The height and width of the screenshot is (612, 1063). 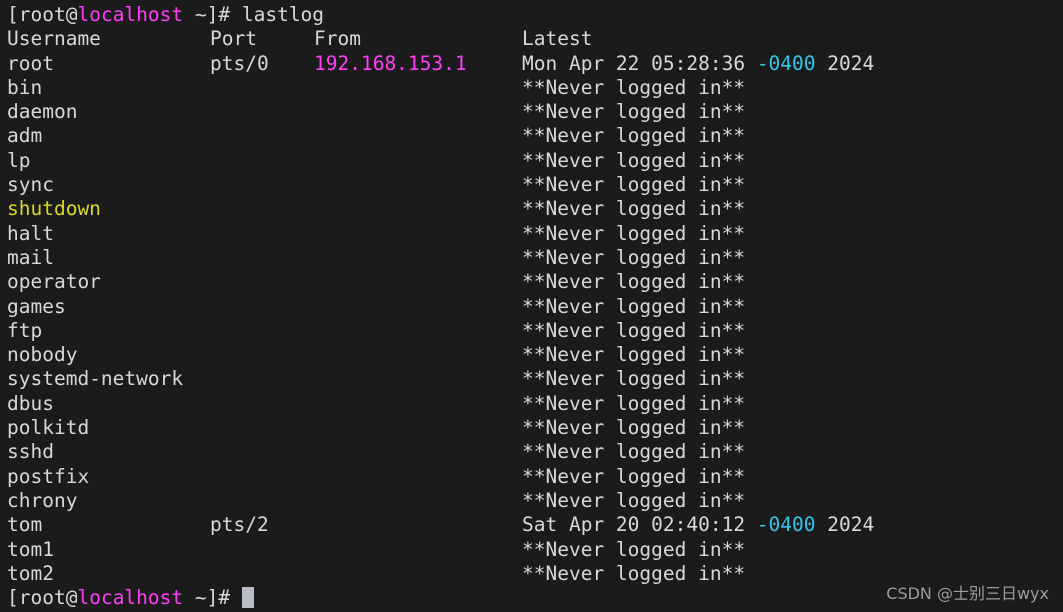 I want to click on cell-latest: Mon Apr 22 05:28:36 -0400 2024, so click(x=698, y=64).